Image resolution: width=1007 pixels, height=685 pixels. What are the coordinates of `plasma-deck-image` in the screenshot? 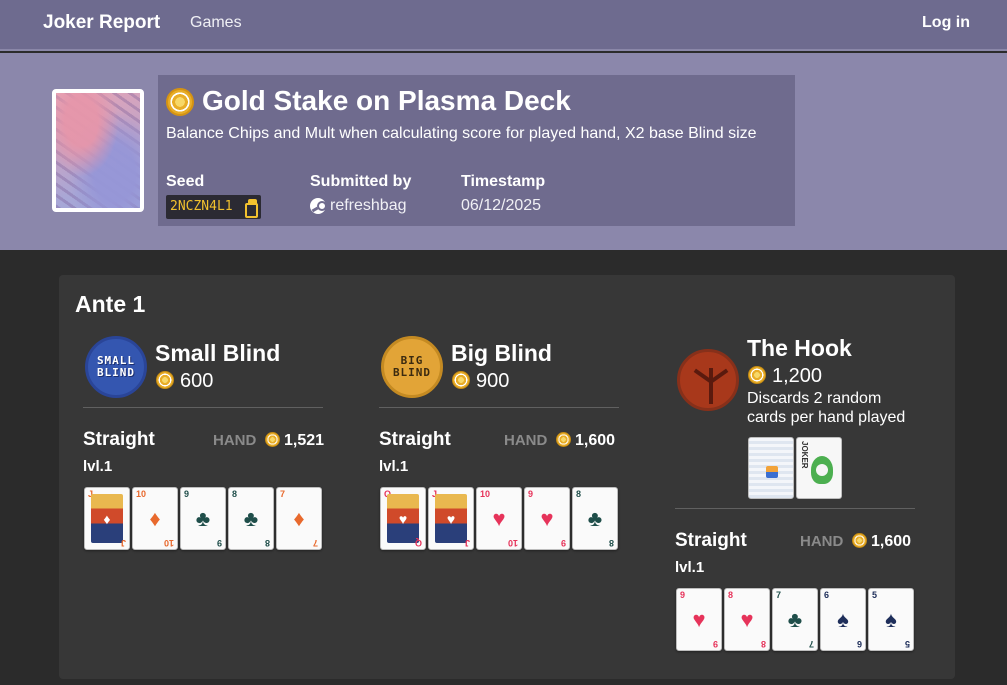 It's located at (98, 150).